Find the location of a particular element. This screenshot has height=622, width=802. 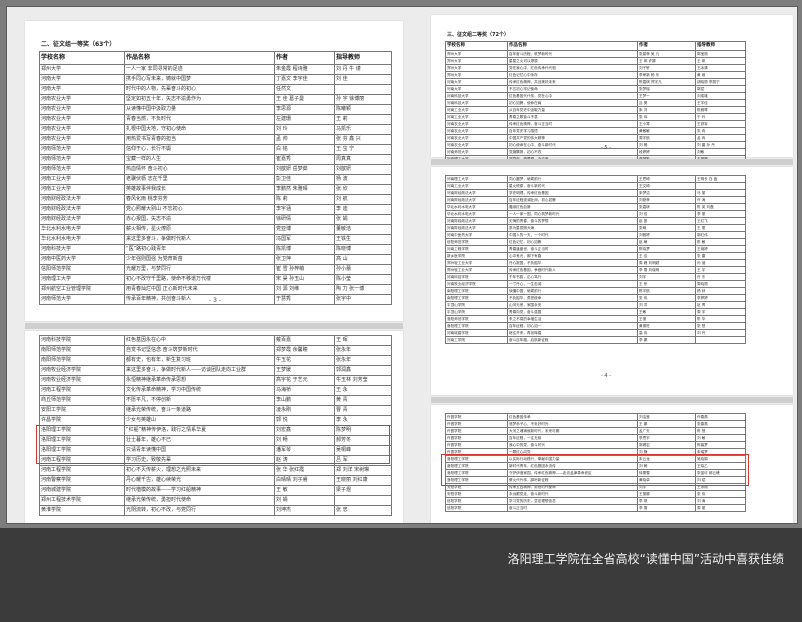

table-row: 许昌学院 红色基因传承 刘洁莹 许春燕 is located at coordinates (595, 417).